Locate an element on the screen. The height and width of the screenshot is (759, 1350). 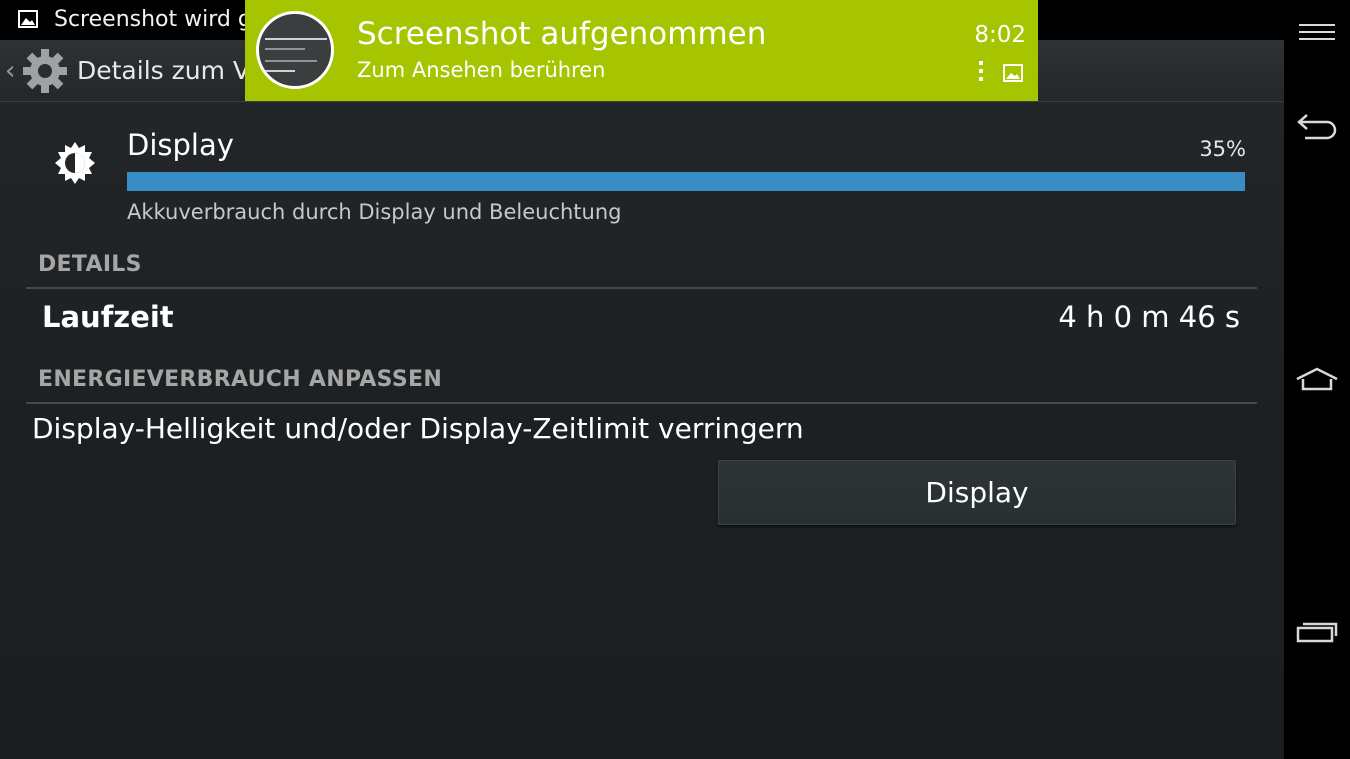
navigation-bar is located at coordinates (1317, 379).